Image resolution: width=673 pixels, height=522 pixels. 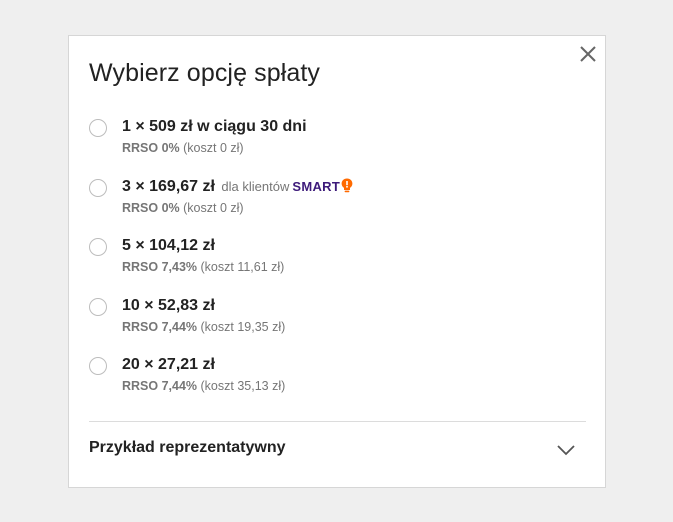 What do you see at coordinates (337, 448) in the screenshot?
I see `representative-example-toggle: Przykład reprezentatywny` at bounding box center [337, 448].